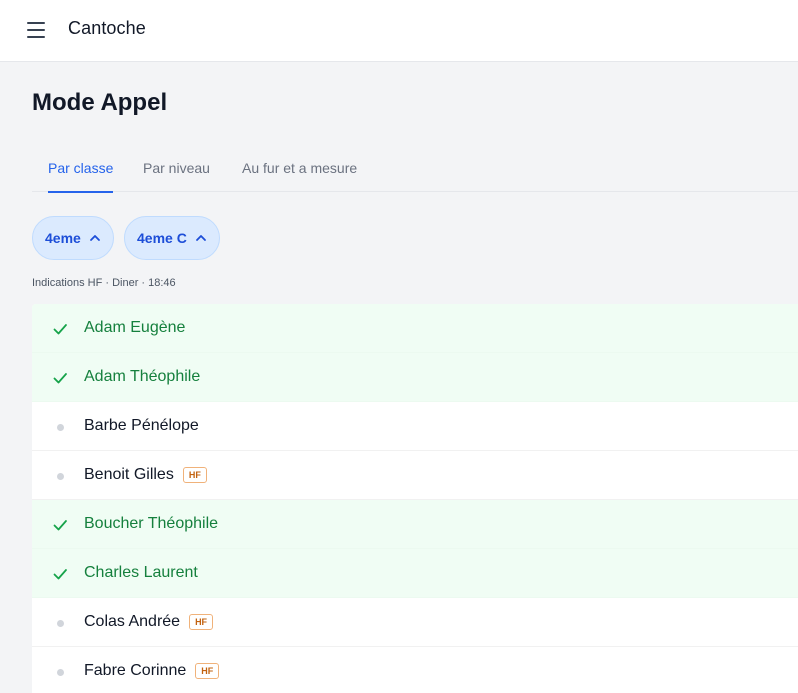 Image resolution: width=798 pixels, height=693 pixels. I want to click on tab-par-niveau: Par niveau, so click(176, 169).